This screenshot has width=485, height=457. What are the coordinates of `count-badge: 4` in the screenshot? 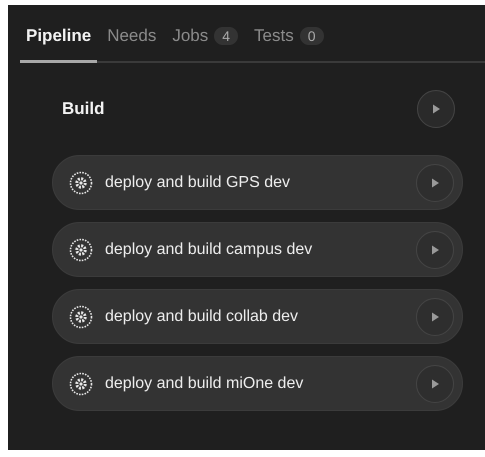 It's located at (226, 36).